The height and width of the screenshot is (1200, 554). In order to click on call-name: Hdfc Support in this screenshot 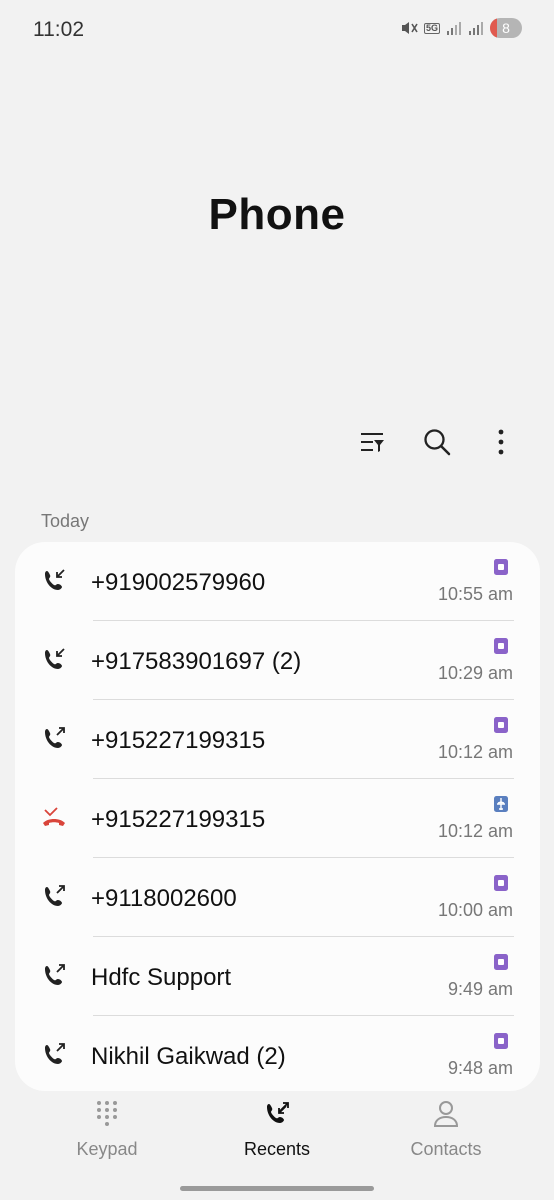, I will do `click(161, 977)`.